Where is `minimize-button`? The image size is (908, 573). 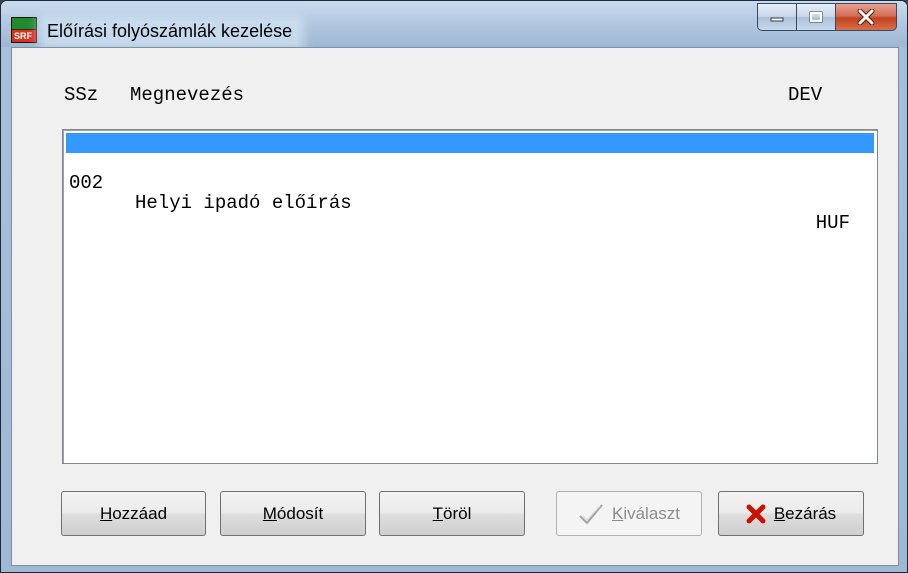
minimize-button is located at coordinates (777, 17).